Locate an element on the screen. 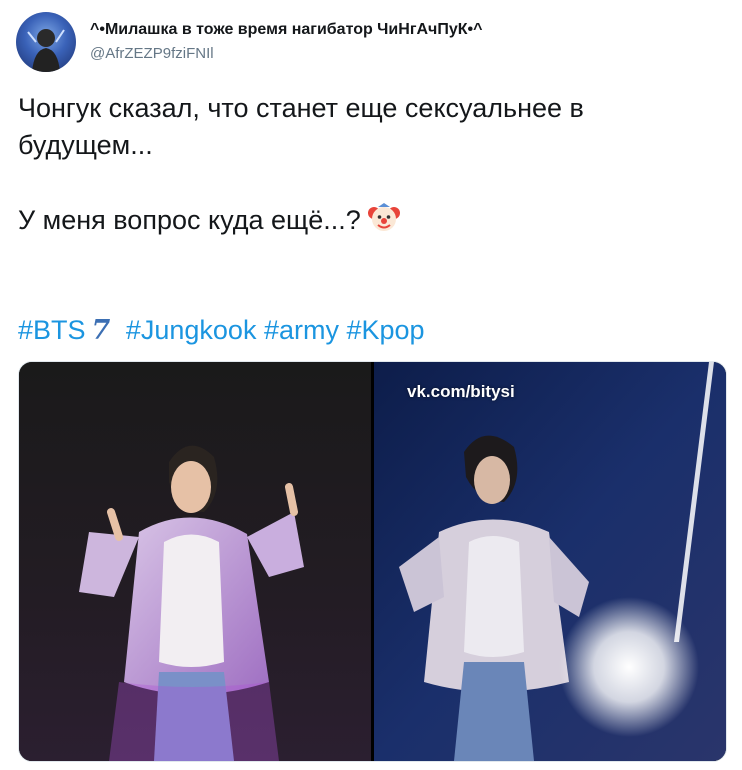 This screenshot has width=742, height=770. bts-hashtag-emoji-icon: 7 is located at coordinates (101, 330).